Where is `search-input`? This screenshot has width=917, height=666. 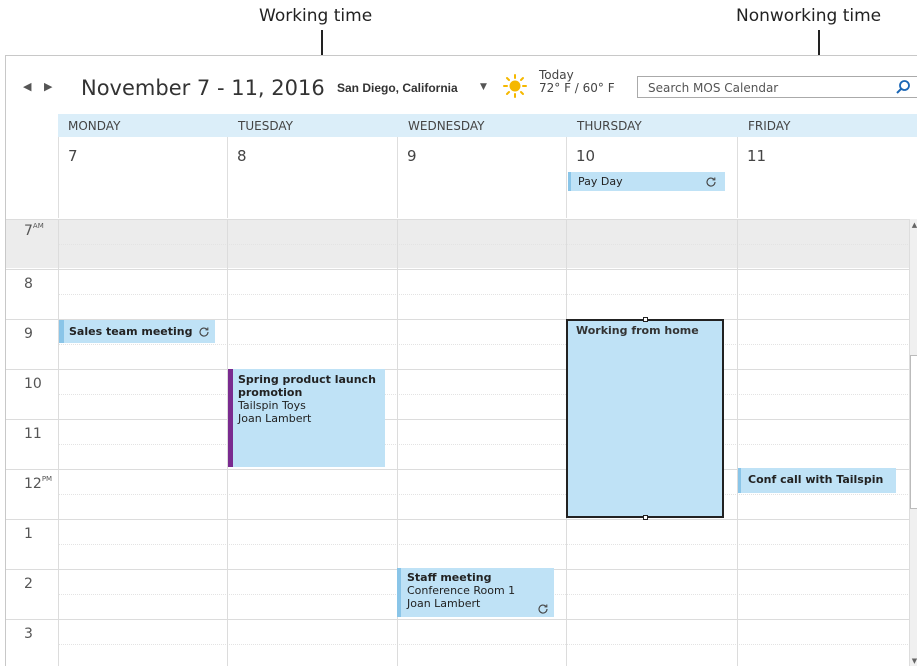
search-input is located at coordinates (768, 87).